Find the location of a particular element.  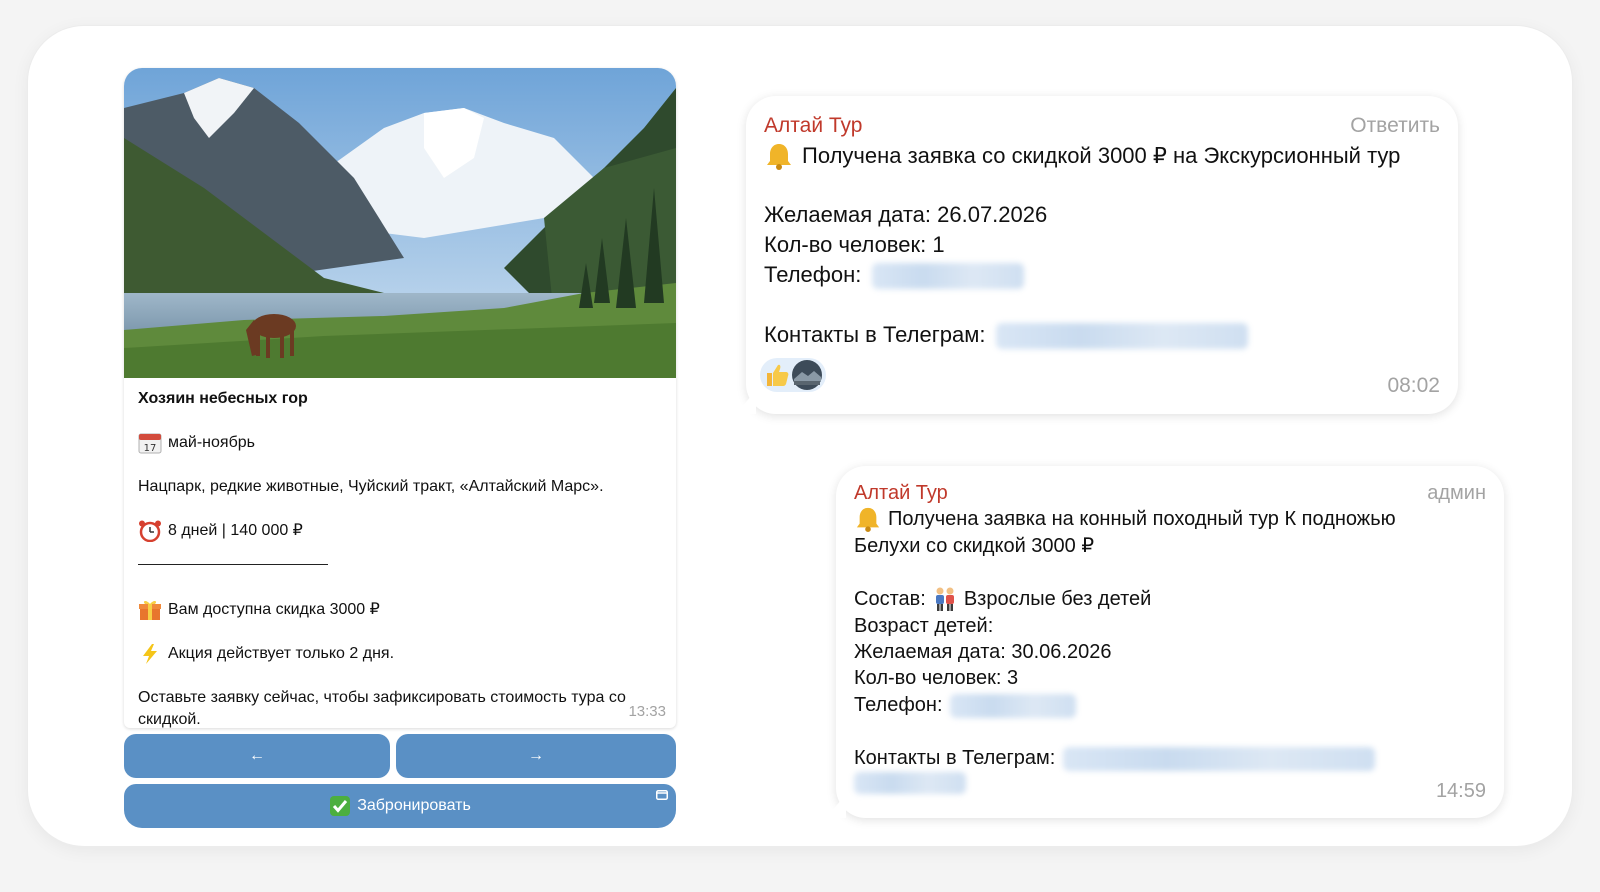

promo-line: Акция действует только 2 дня. is located at coordinates (400, 654).